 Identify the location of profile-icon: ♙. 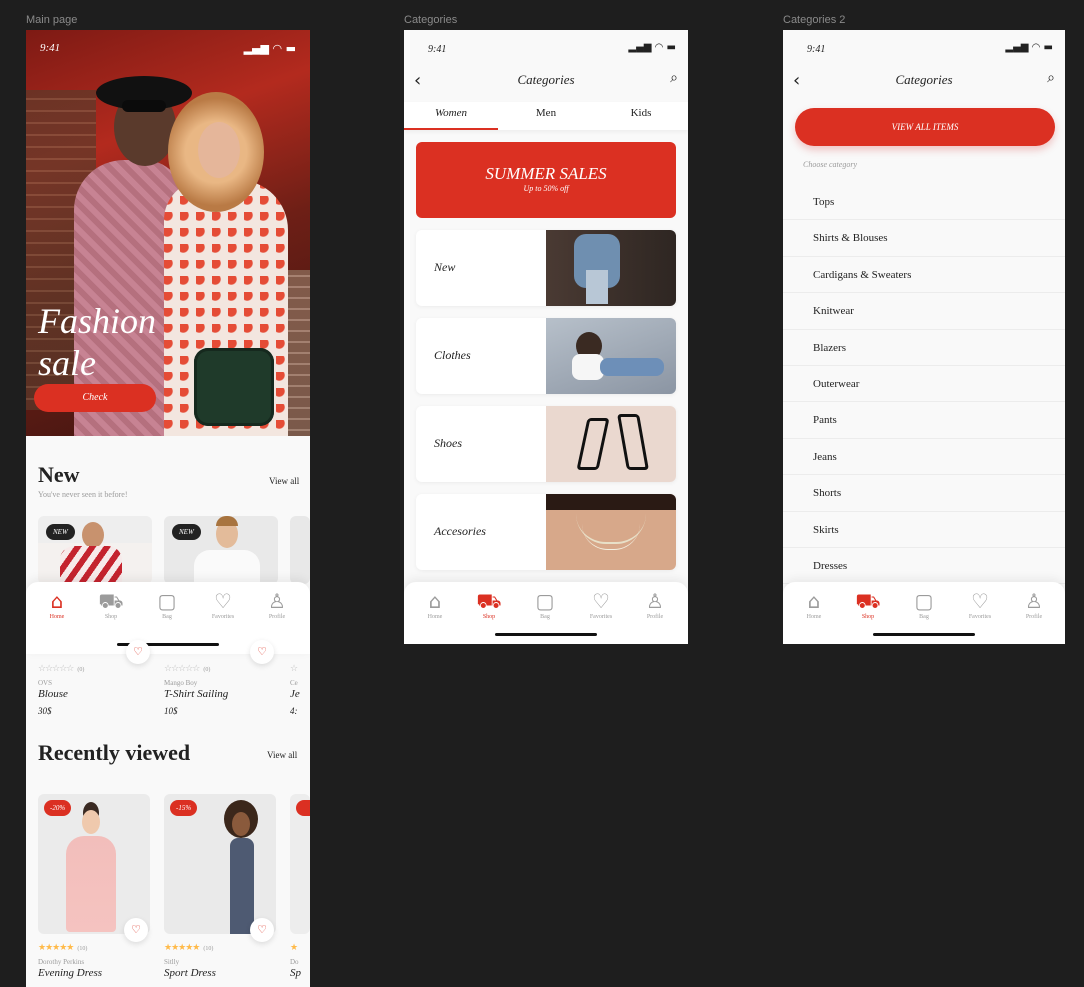
(1034, 601).